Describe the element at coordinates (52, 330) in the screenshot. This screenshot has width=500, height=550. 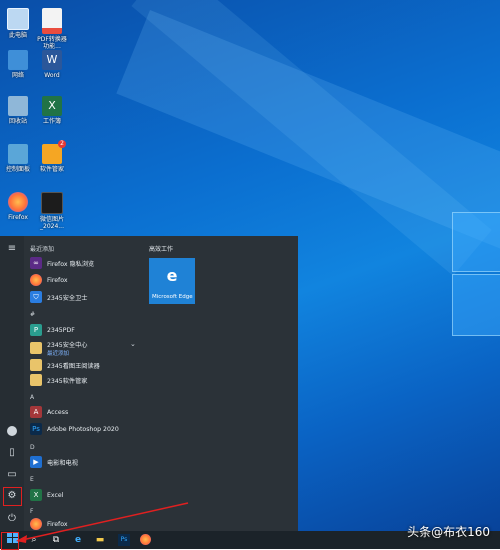
I see `app-item-2345pdf: P 2345PDF` at that location.